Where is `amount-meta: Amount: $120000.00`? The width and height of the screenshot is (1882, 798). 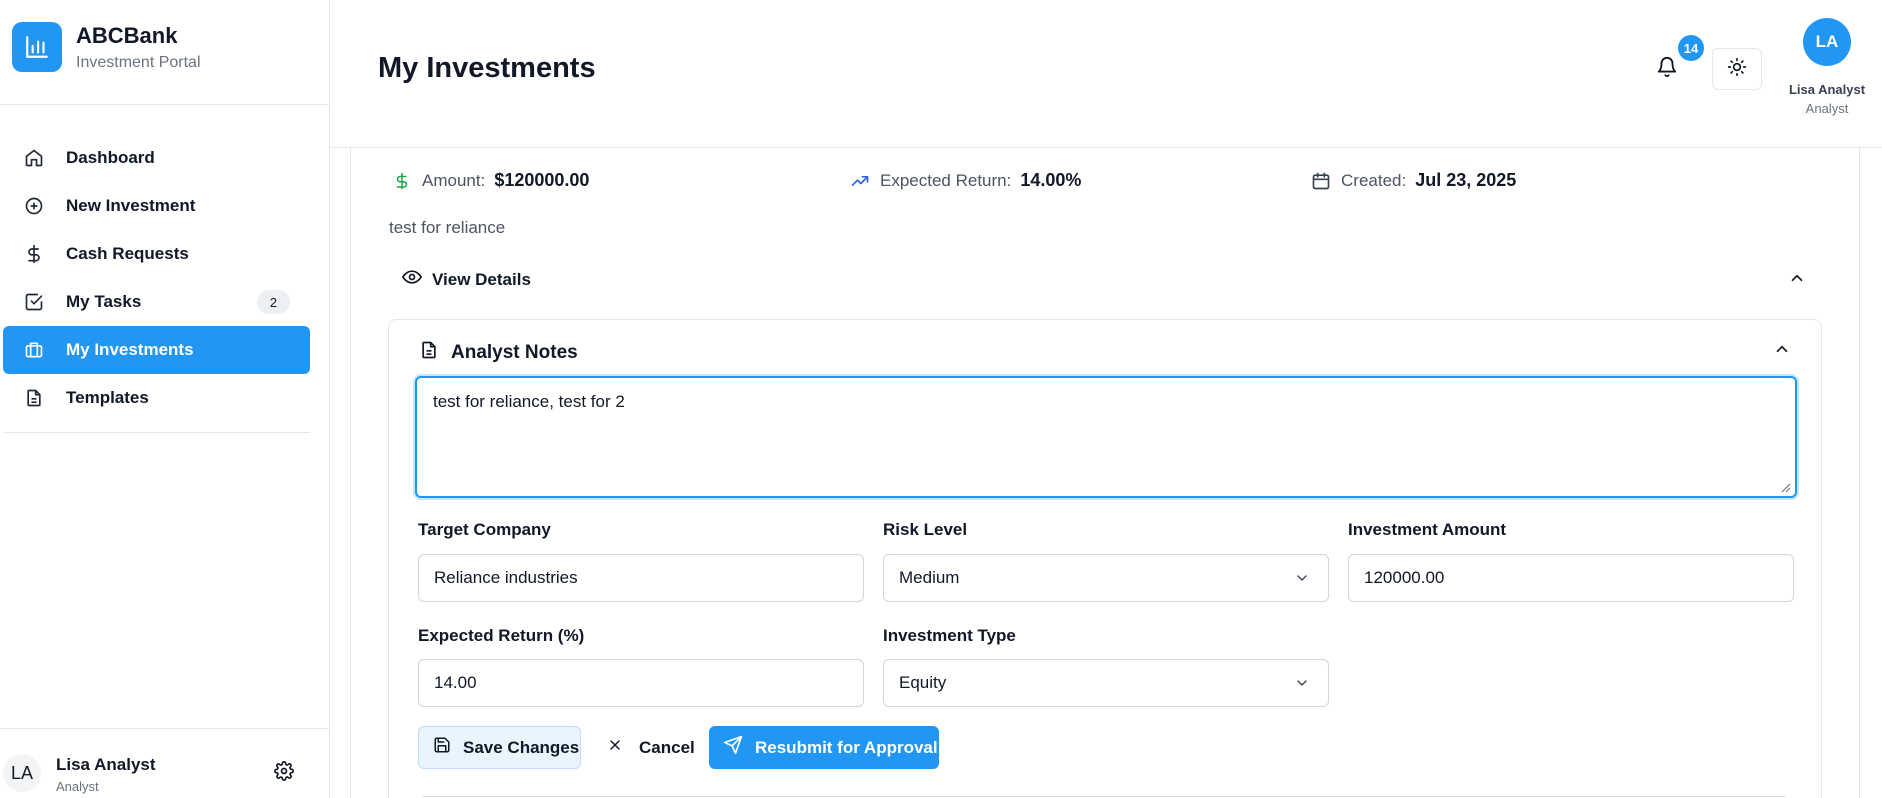
amount-meta: Amount: $120000.00 is located at coordinates (490, 180).